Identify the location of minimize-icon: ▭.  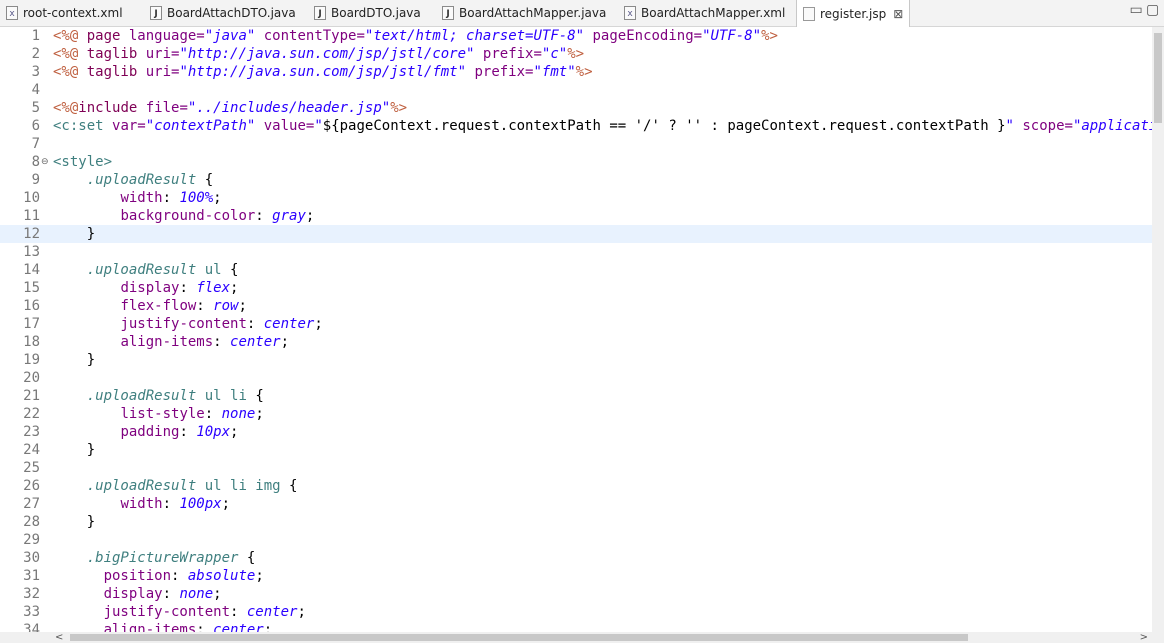
(1136, 10).